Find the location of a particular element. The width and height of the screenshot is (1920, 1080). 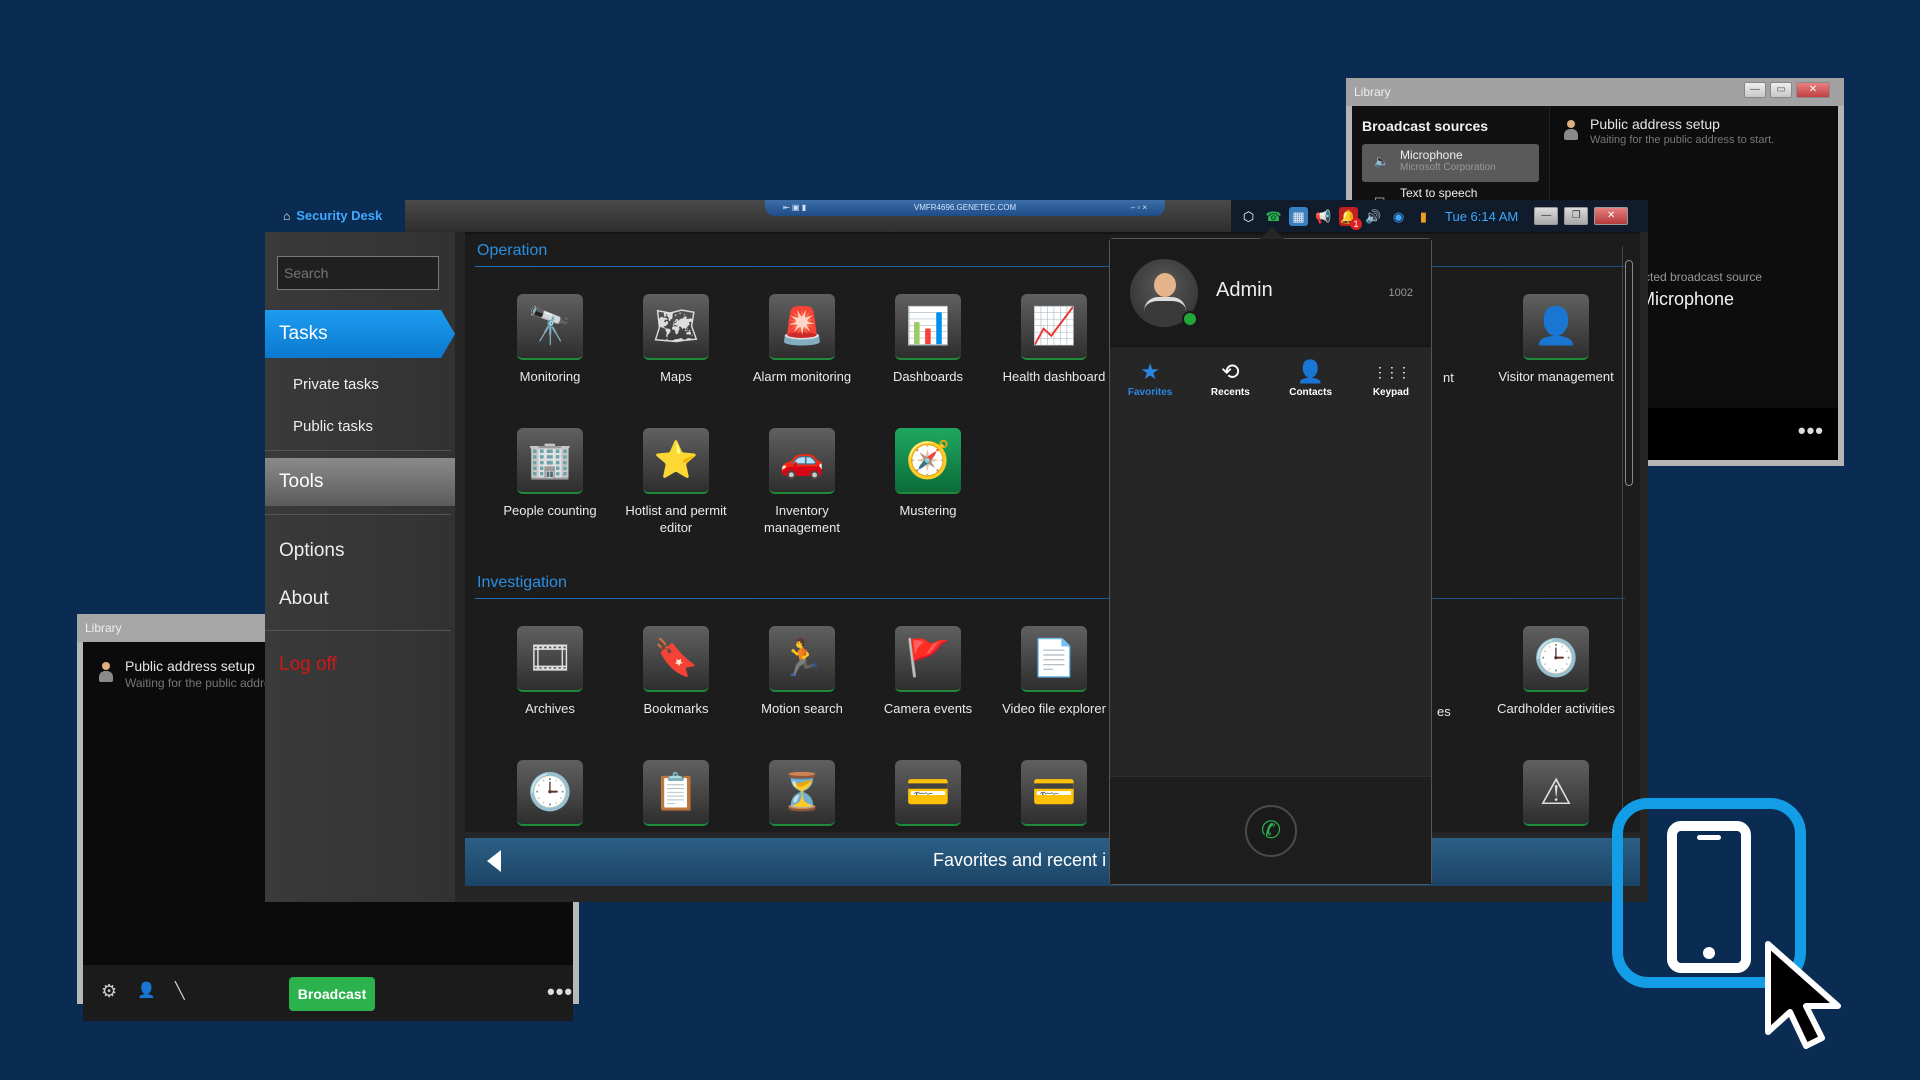

arrow-left-icon is located at coordinates (494, 861).